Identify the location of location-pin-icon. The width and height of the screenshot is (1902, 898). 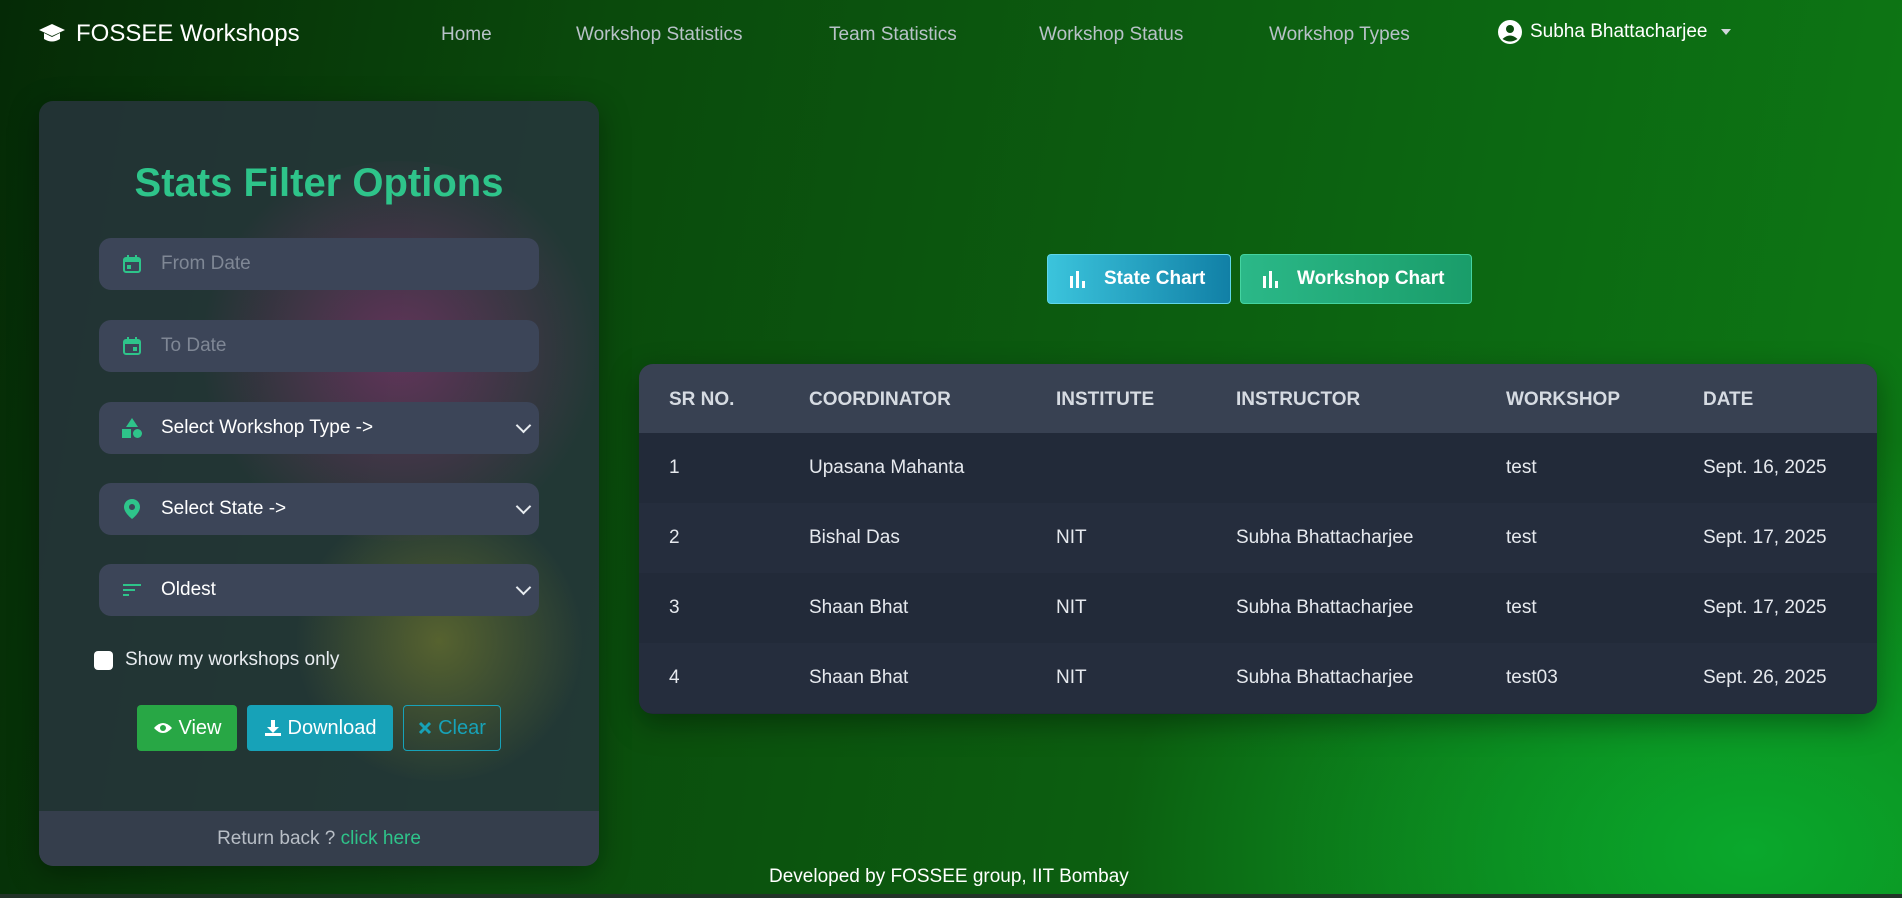
(132, 509).